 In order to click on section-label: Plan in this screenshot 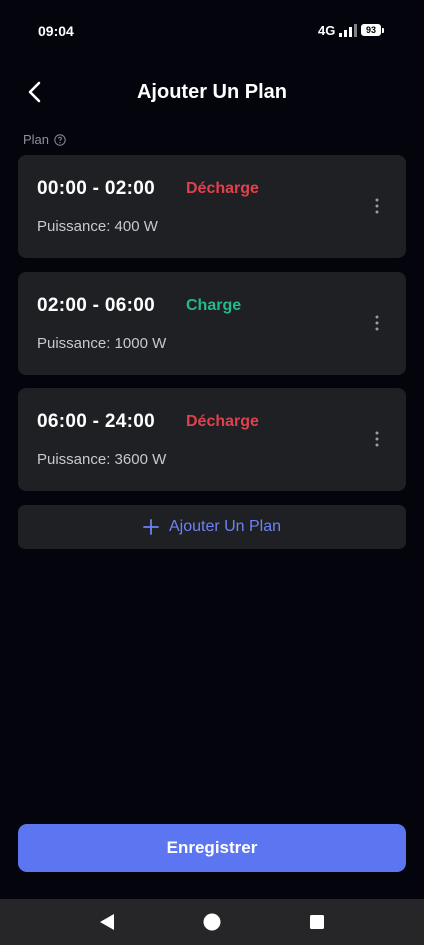, I will do `click(44, 139)`.